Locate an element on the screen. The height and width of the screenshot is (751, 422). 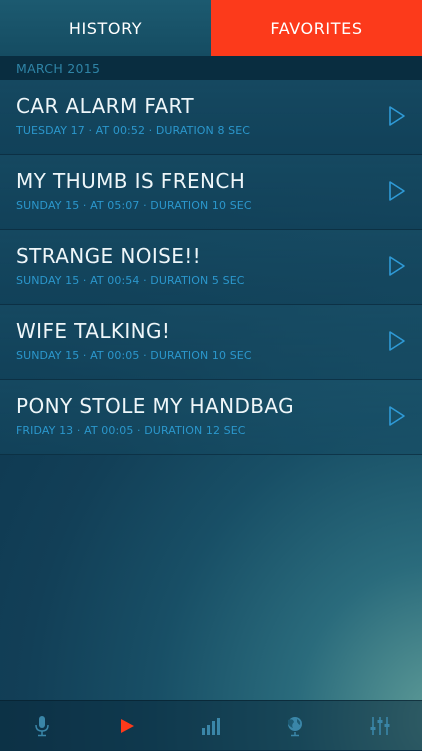
recording-title: STRANGE NOISE!! is located at coordinates (109, 256).